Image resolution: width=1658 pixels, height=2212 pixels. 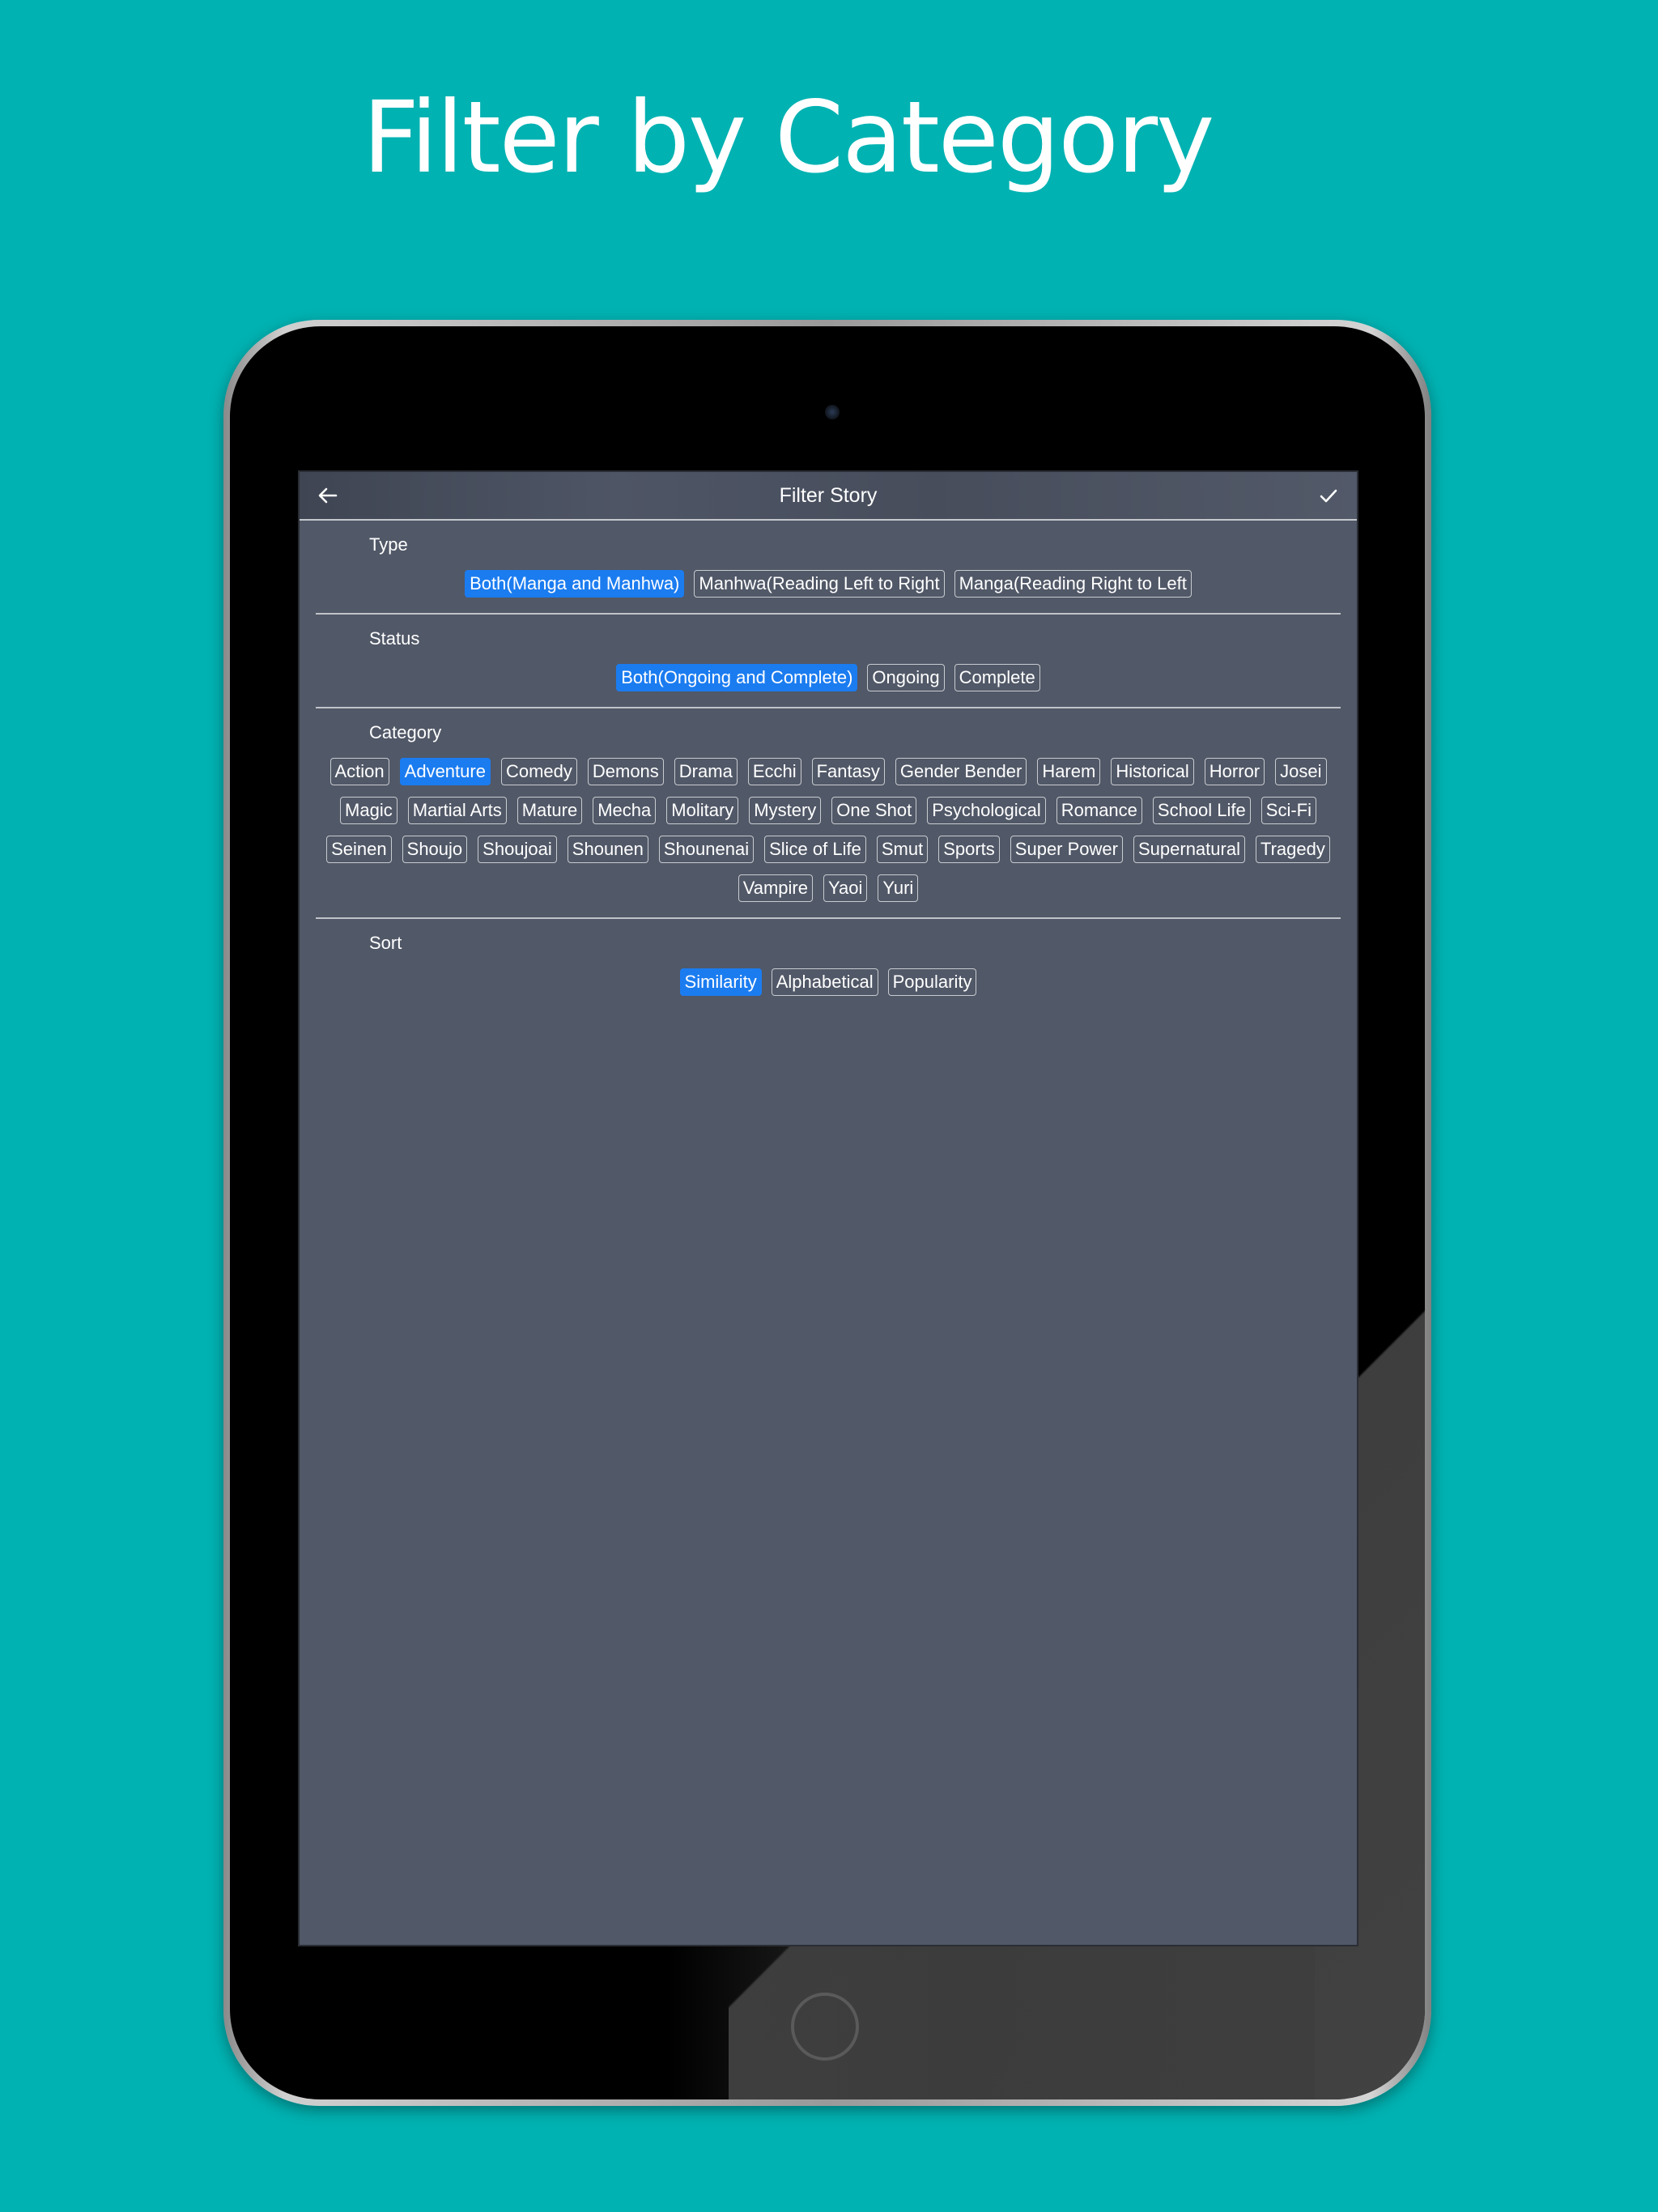 I want to click on category-option-chip: Adventure, so click(x=445, y=772).